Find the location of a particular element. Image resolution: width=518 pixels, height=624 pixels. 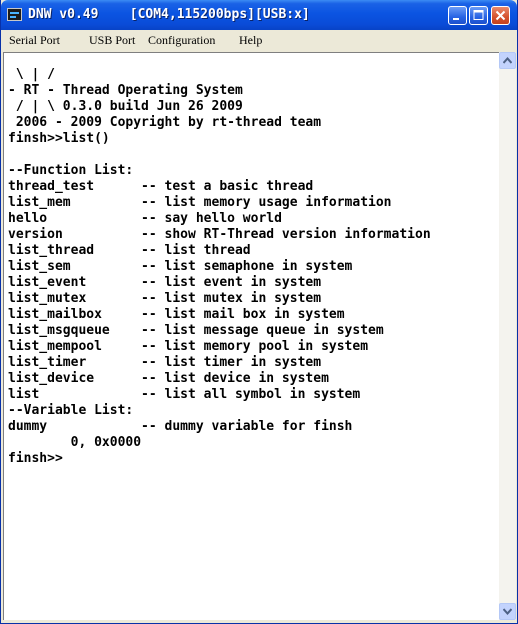

close-icon is located at coordinates (500, 15).